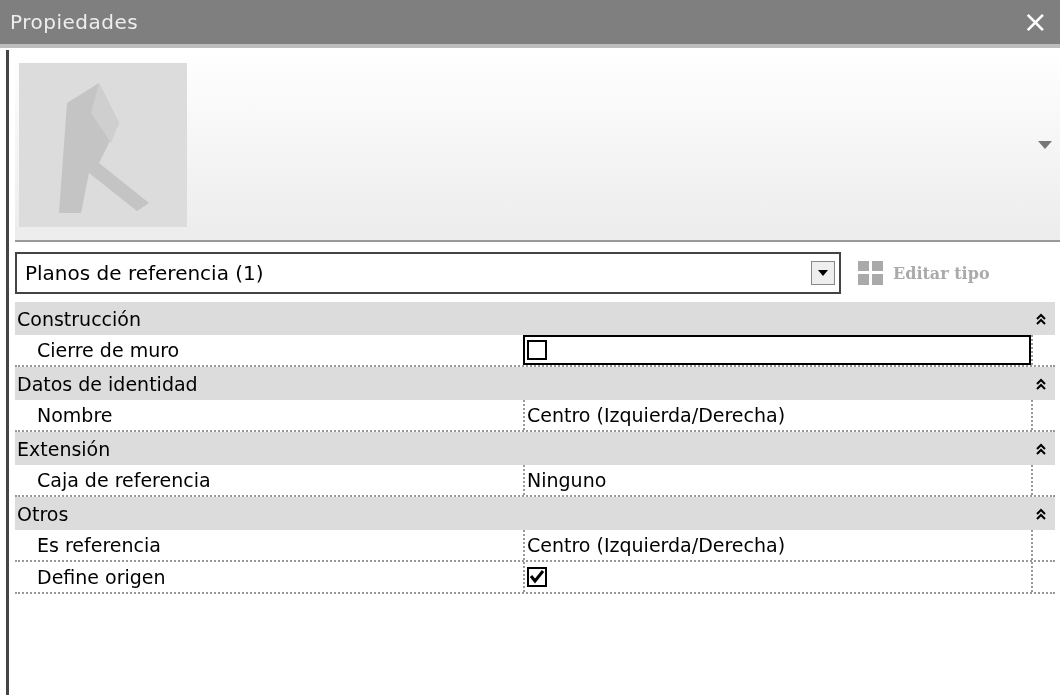 The image size is (1060, 695). What do you see at coordinates (43, 513) in the screenshot?
I see `section-title: Otros` at bounding box center [43, 513].